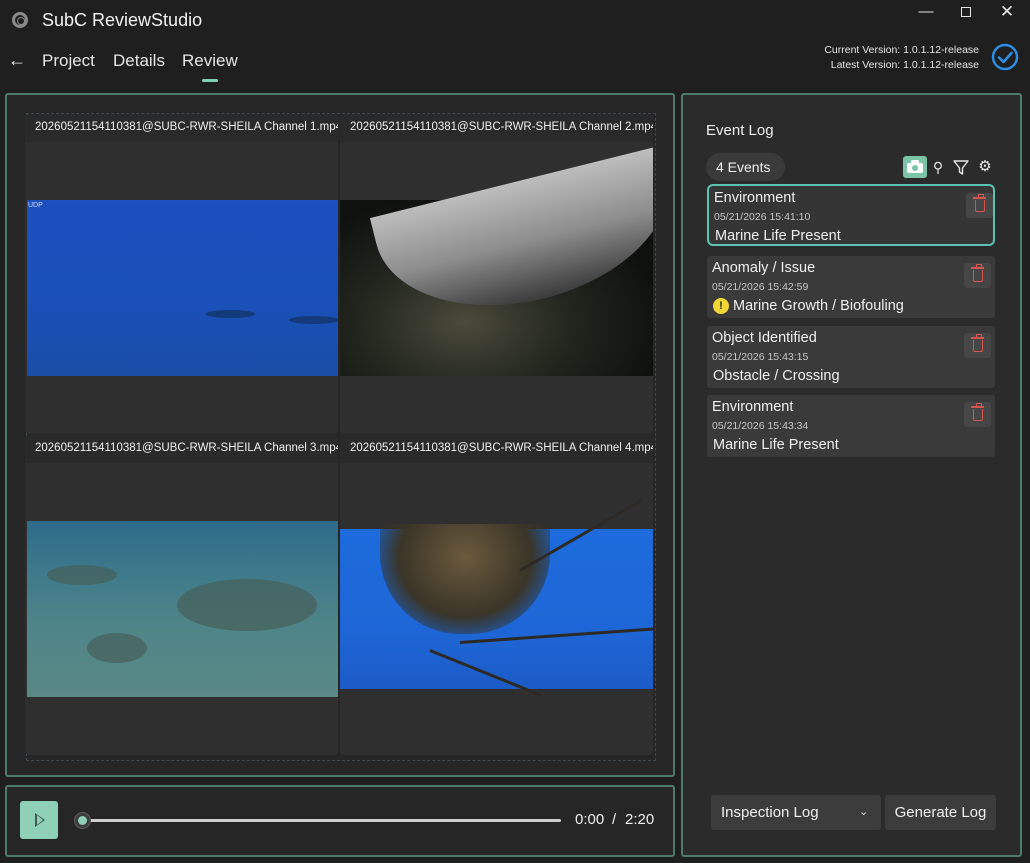 The image size is (1030, 863). I want to click on event-timestamp: 05/21/2026 15:43:15, so click(760, 357).